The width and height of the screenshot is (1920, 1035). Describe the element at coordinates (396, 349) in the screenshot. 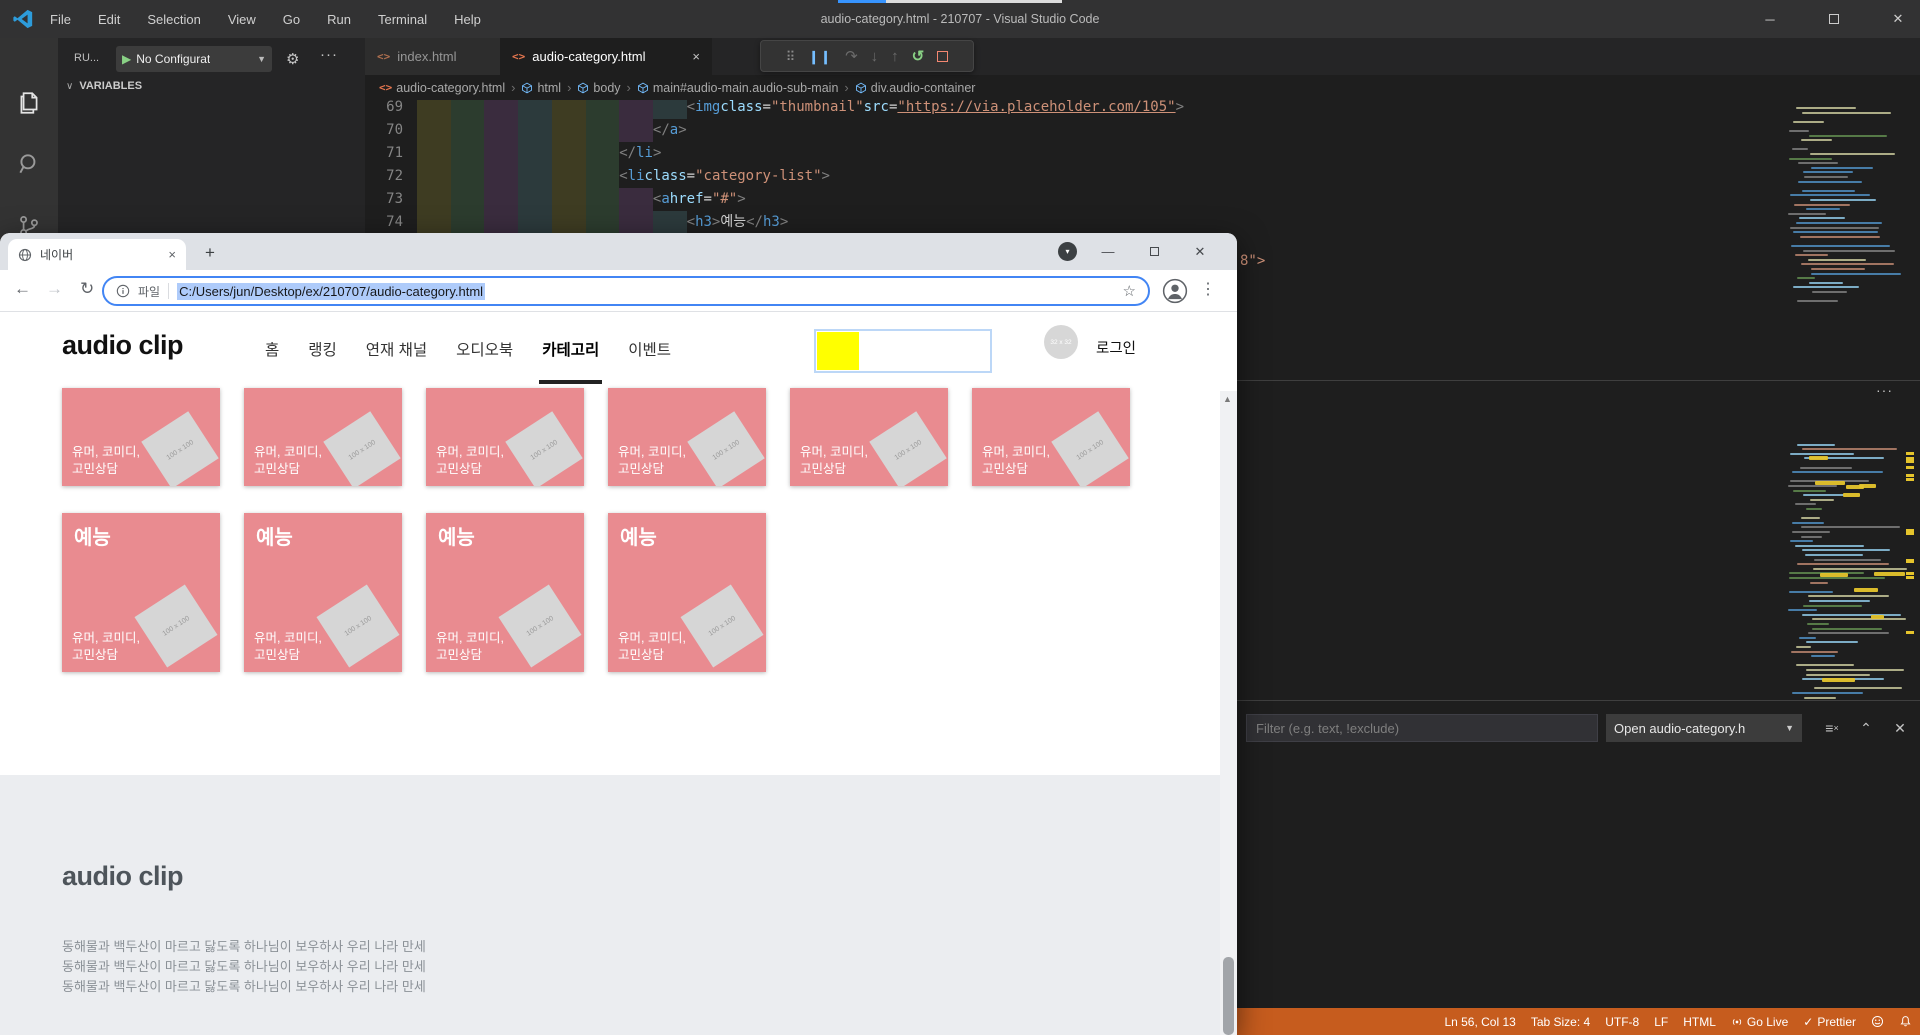

I see `nav-item-연재 채널: 연재 채널` at that location.